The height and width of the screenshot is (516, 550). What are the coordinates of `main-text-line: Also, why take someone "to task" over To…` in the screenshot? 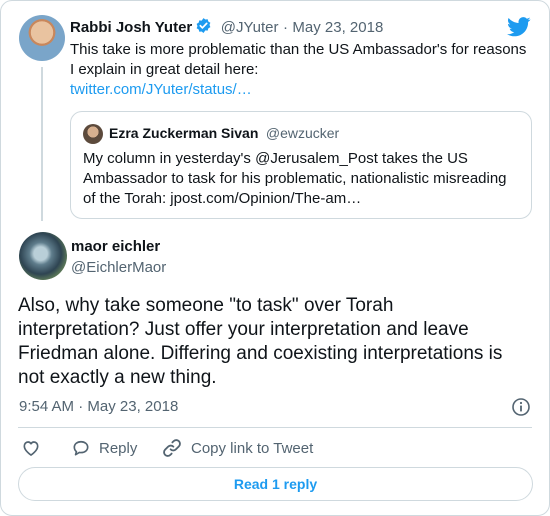 It's located at (206, 305).